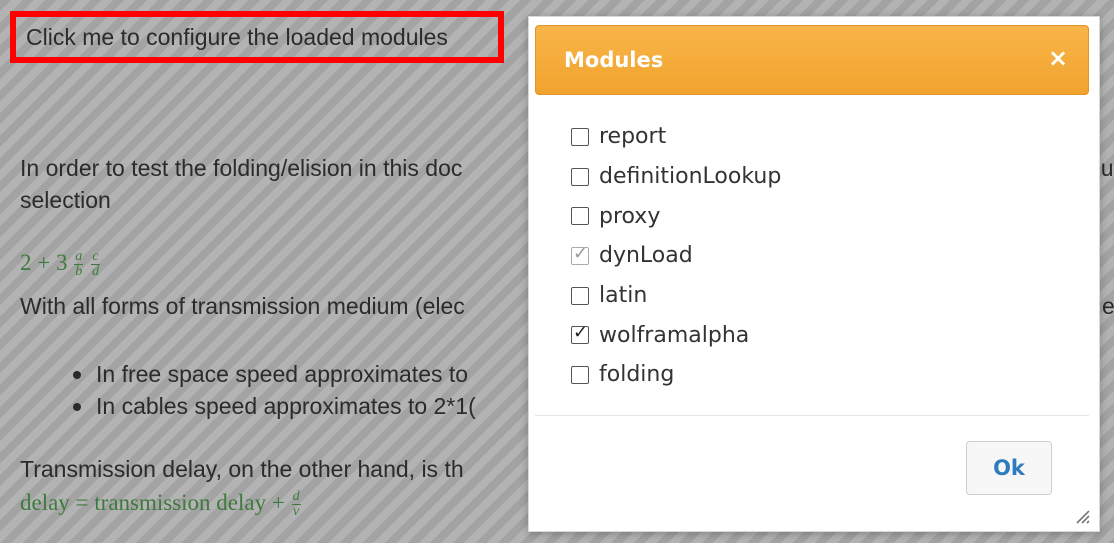  I want to click on module-option-folding: folding, so click(676, 375).